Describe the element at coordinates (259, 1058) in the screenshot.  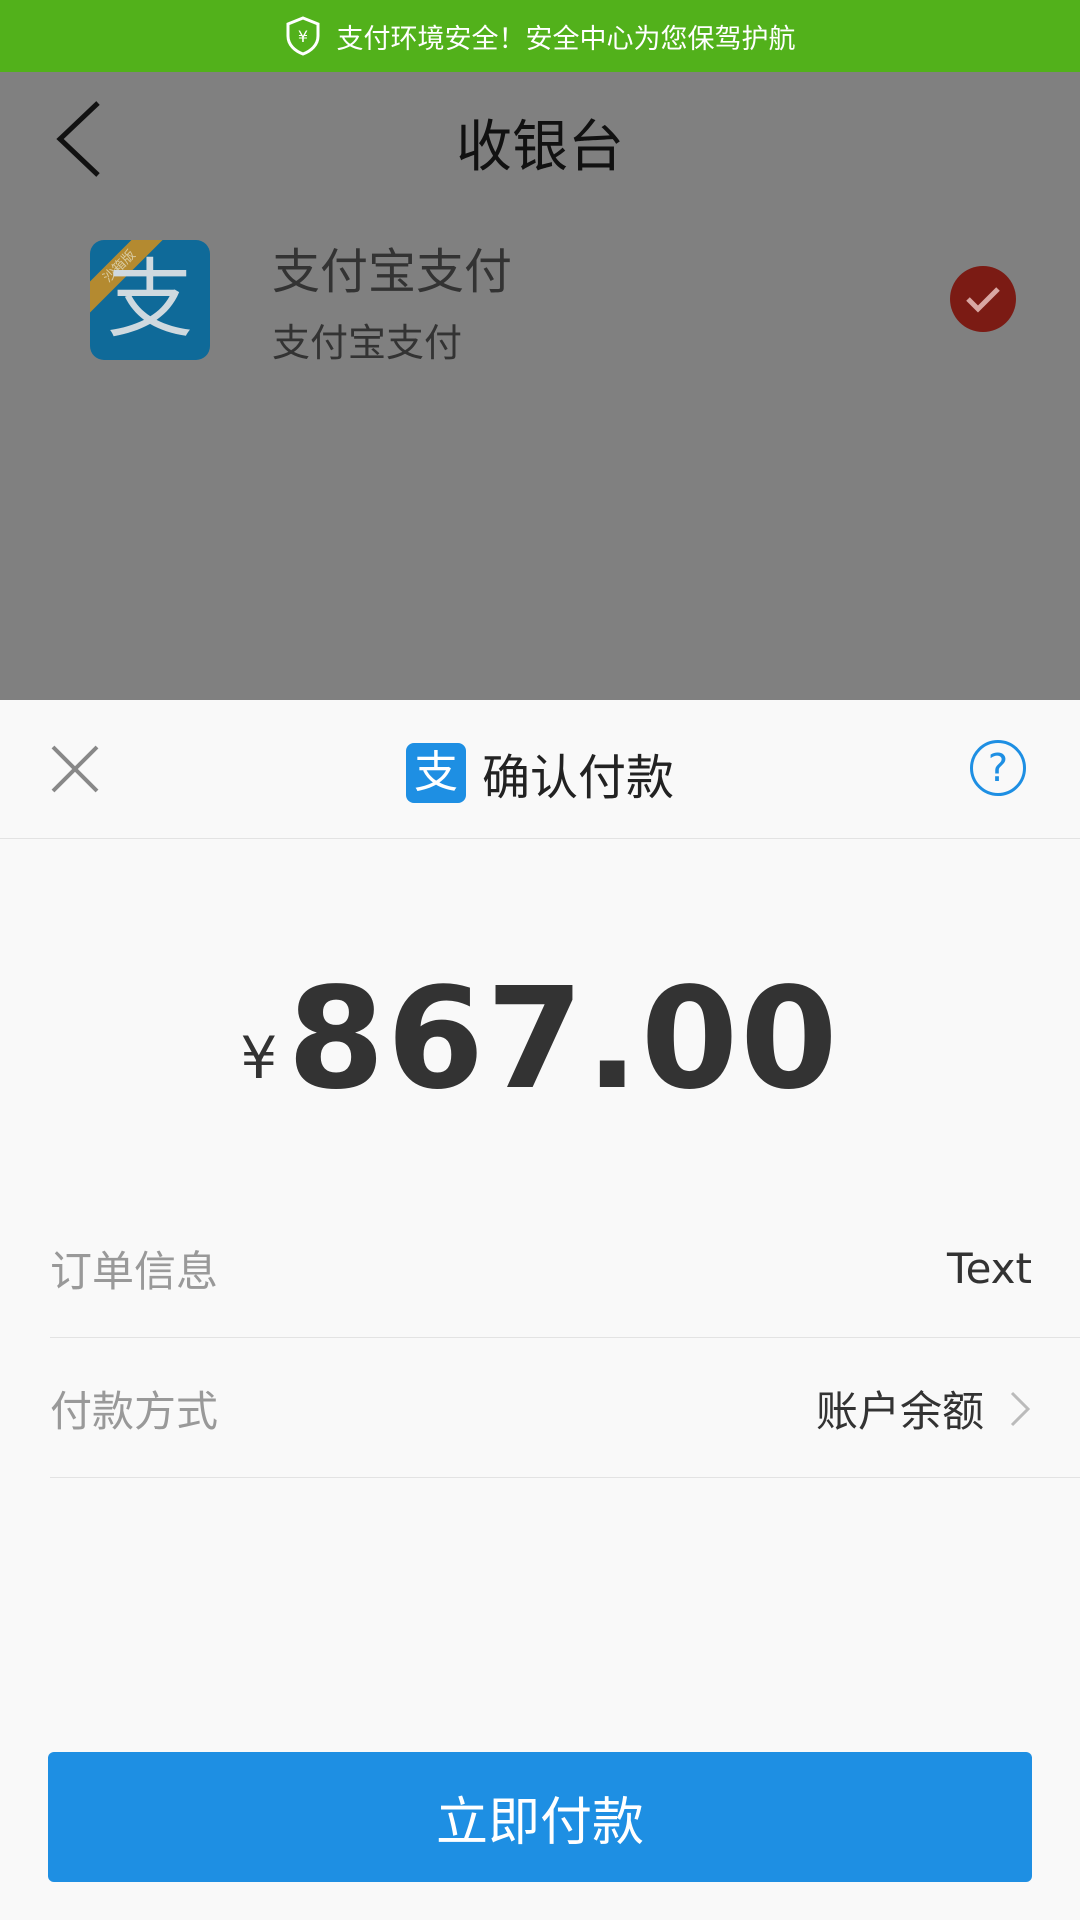
I see `currency-symbol: ¥` at that location.